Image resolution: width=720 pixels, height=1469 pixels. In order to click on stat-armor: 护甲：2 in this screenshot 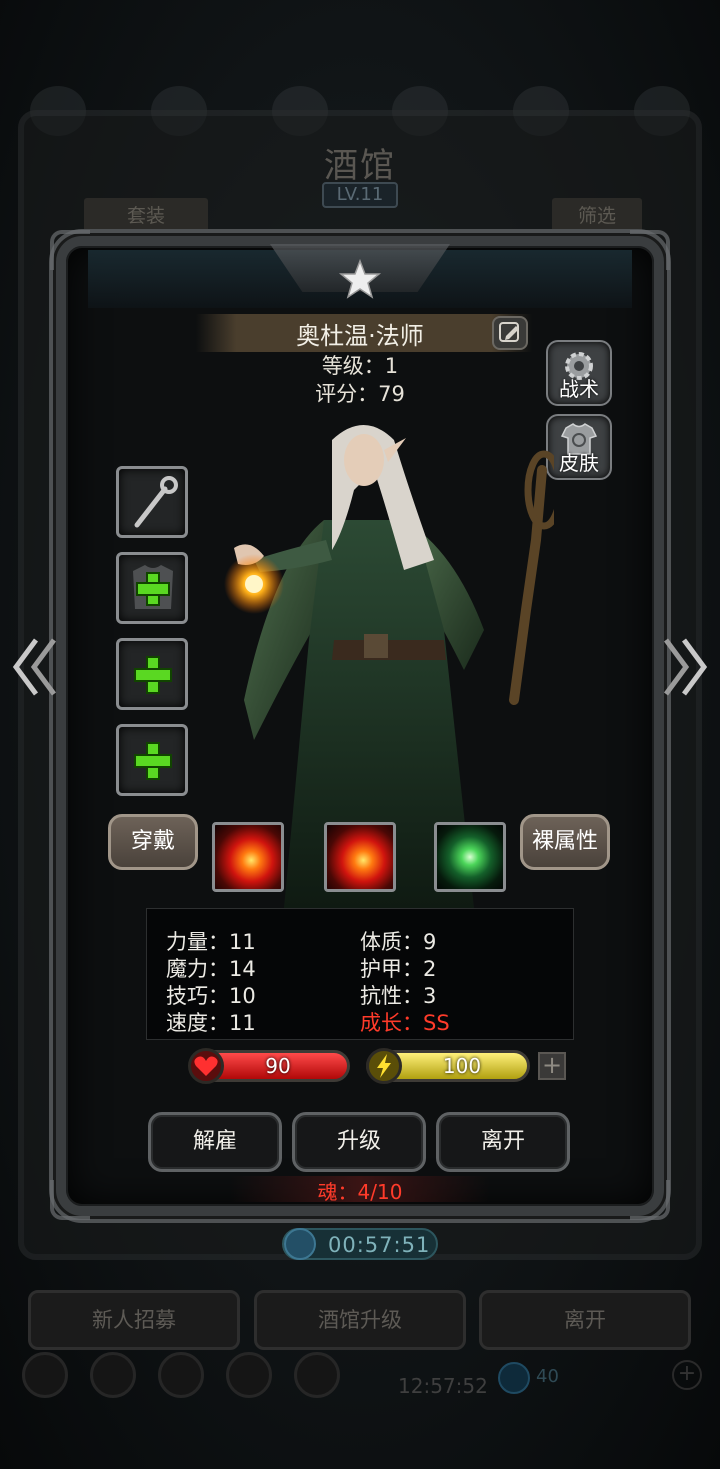, I will do `click(398, 969)`.